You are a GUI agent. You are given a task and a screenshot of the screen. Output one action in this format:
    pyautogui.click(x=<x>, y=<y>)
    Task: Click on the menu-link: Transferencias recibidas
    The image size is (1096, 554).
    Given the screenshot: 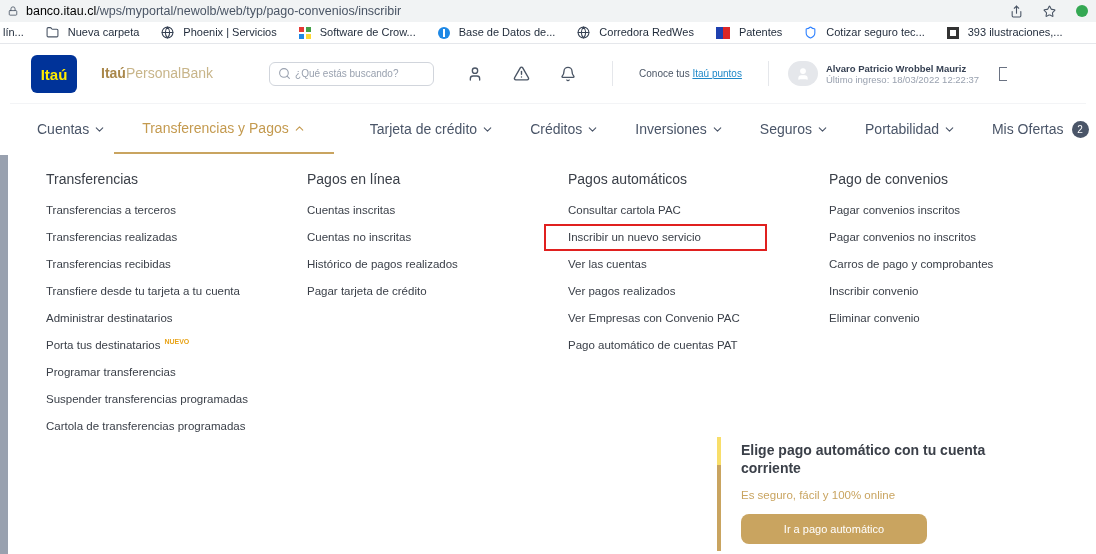 What is the action you would take?
    pyautogui.click(x=108, y=264)
    